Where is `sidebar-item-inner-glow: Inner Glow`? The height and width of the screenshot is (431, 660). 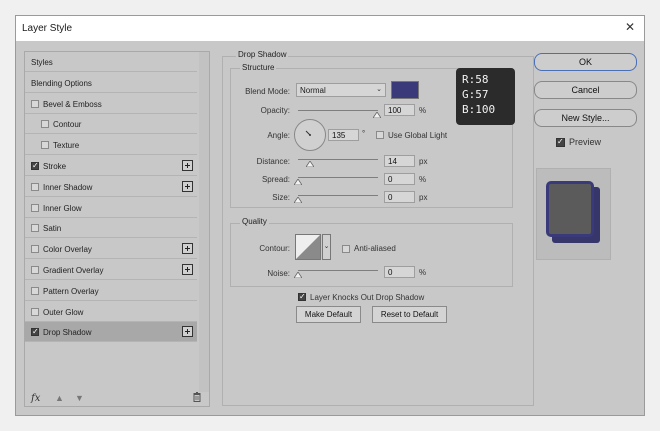 sidebar-item-inner-glow: Inner Glow is located at coordinates (111, 207).